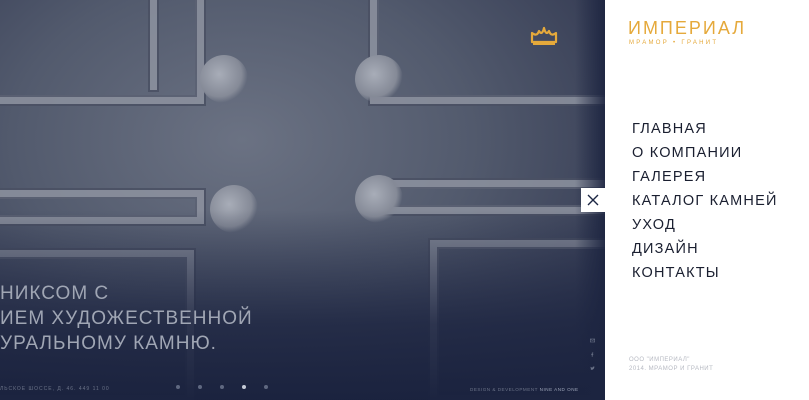 This screenshot has height=400, width=809. Describe the element at coordinates (705, 225) in the screenshot. I see `nav-item-care: УХОД` at that location.